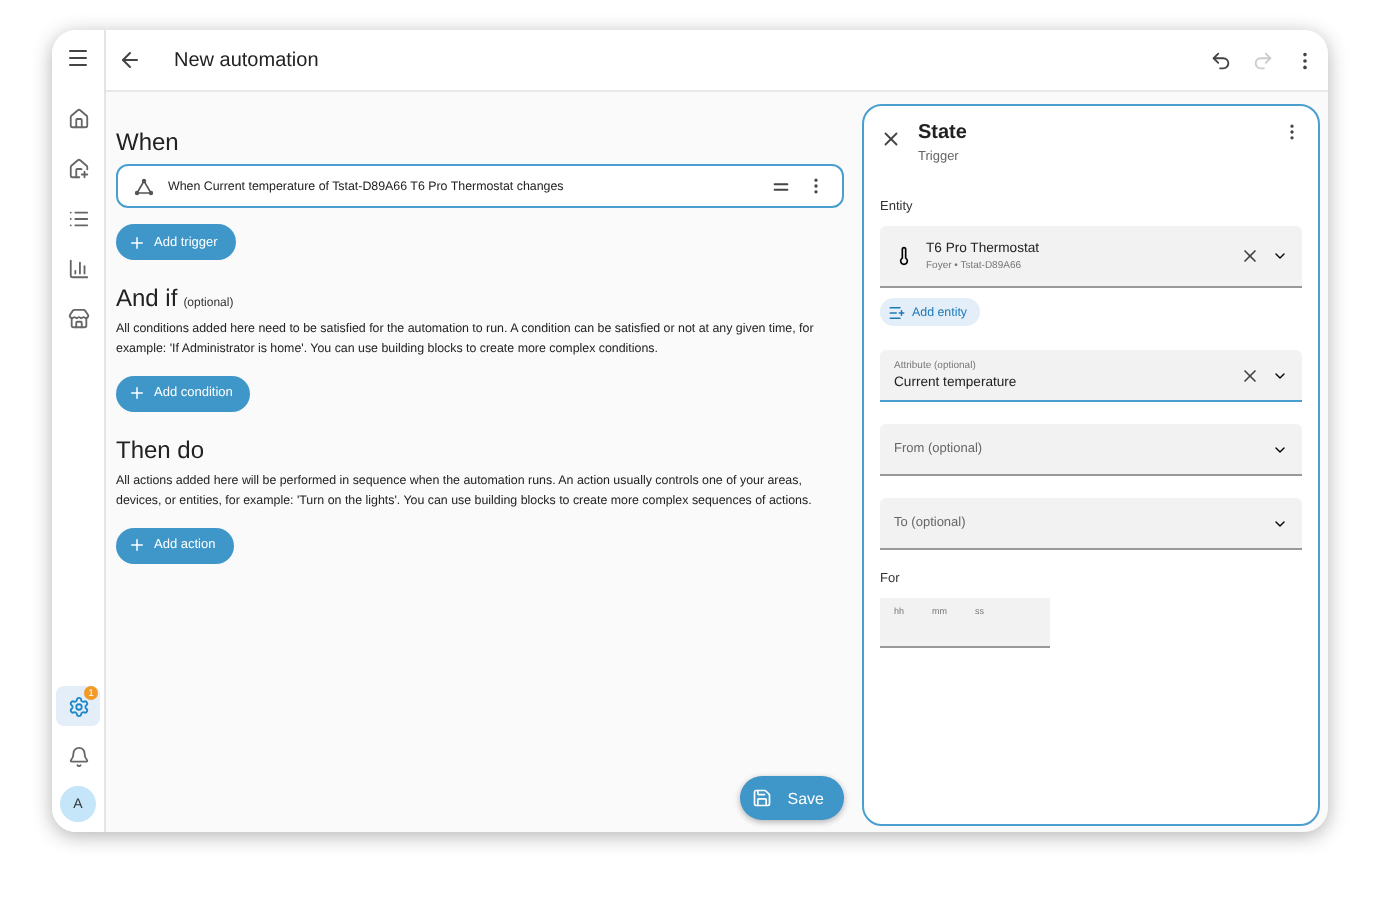 The width and height of the screenshot is (1380, 902). Describe the element at coordinates (891, 139) in the screenshot. I see `close-icon` at that location.